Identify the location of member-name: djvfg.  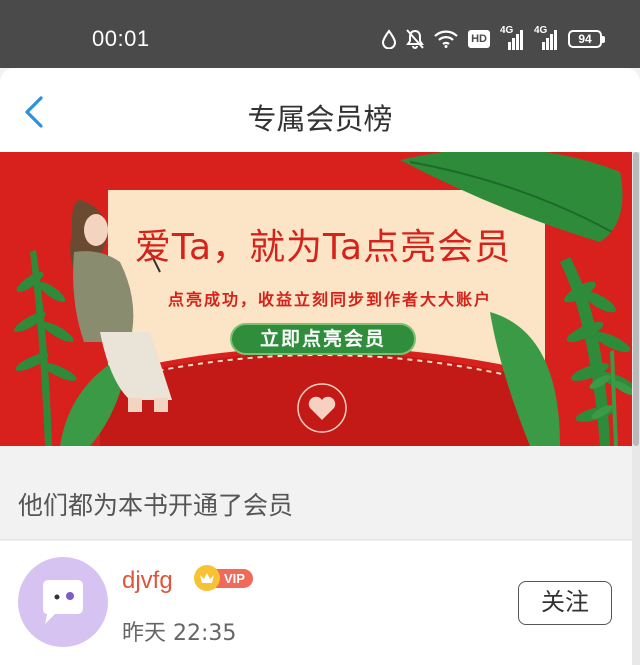
(147, 581).